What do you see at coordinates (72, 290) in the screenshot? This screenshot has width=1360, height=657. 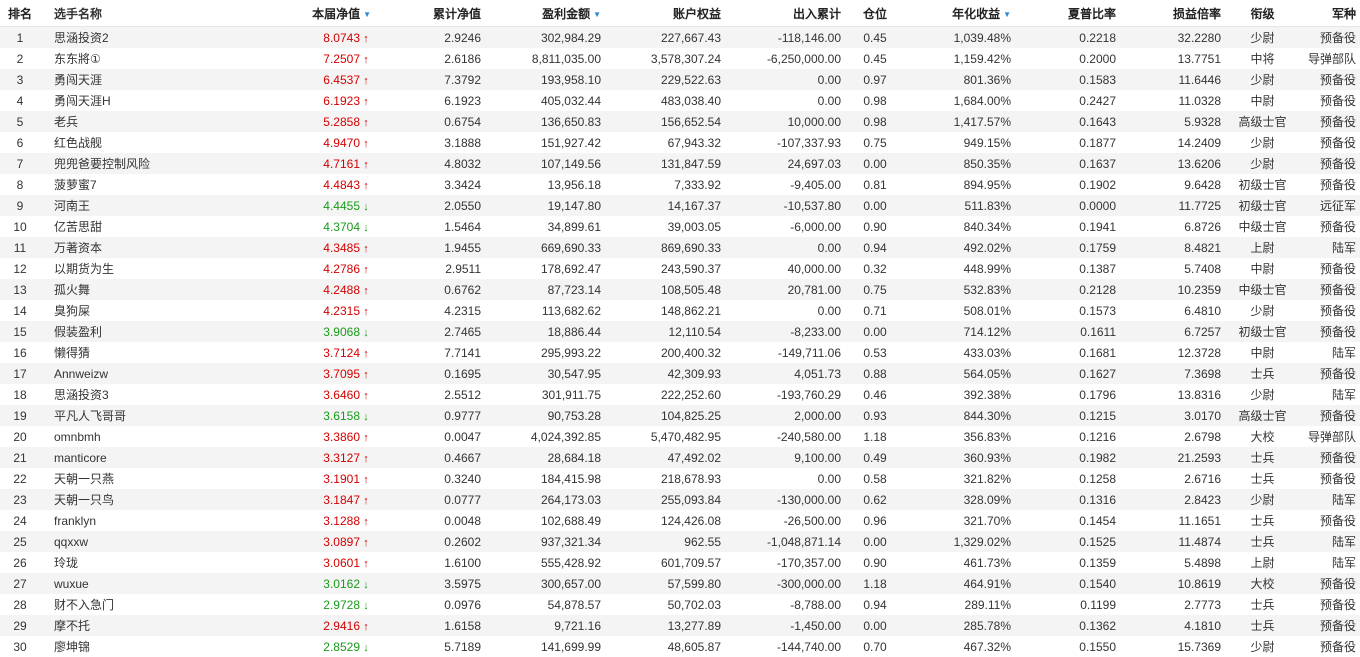 I see `player-name-text: 孤火舞` at bounding box center [72, 290].